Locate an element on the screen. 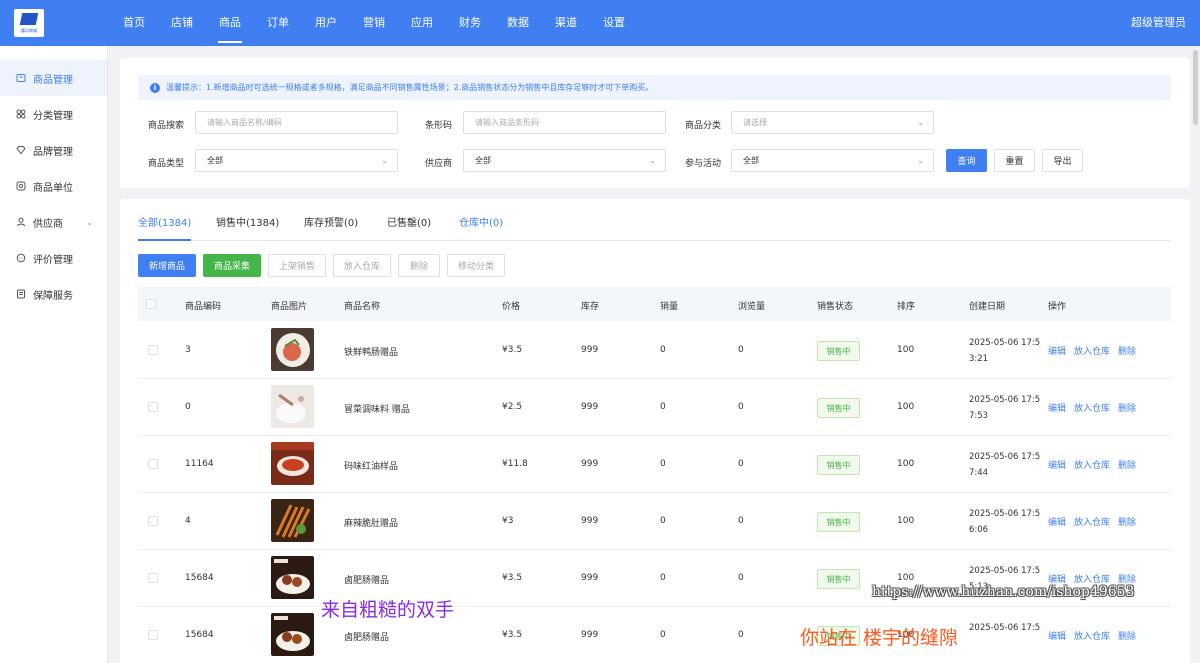  tab-stock-warning: 库存预警(0) is located at coordinates (331, 227).